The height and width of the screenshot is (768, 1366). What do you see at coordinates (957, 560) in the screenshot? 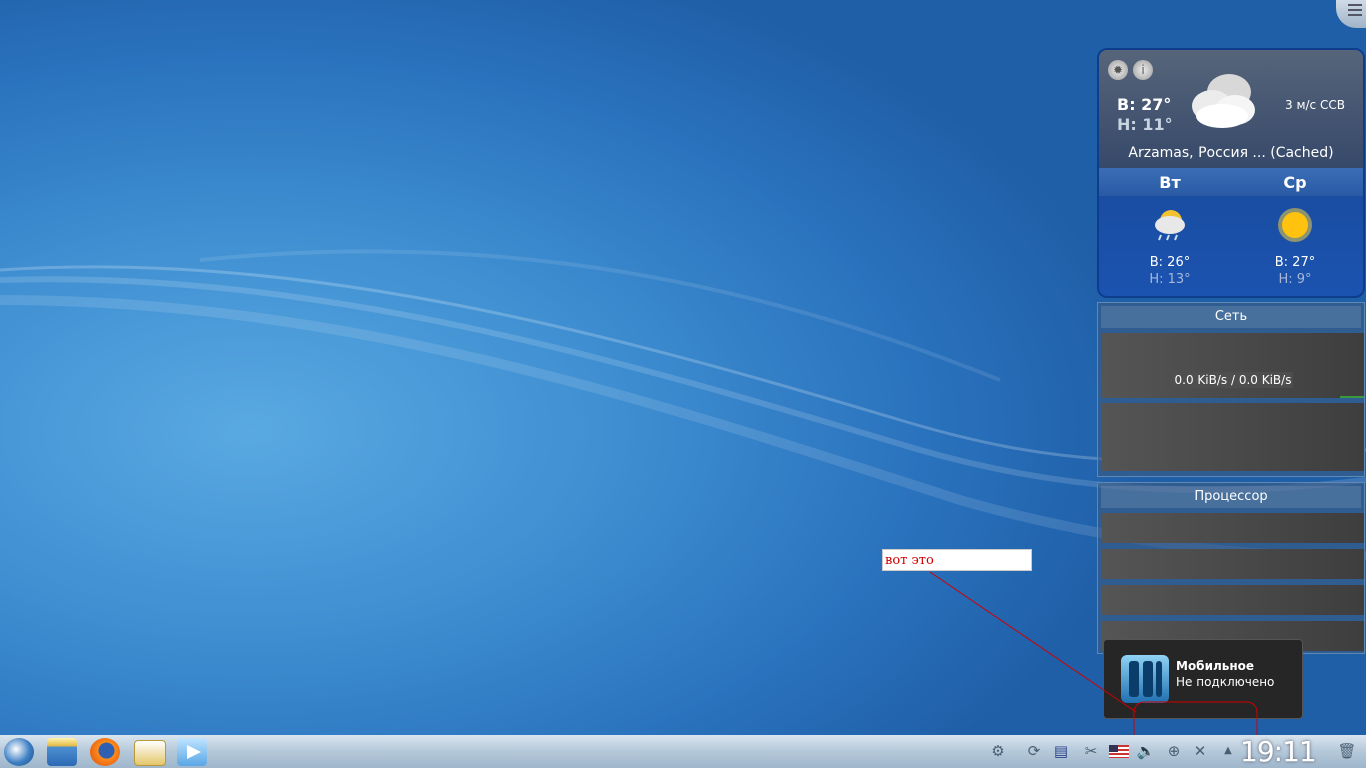
I see `annotation-label: вот это` at bounding box center [957, 560].